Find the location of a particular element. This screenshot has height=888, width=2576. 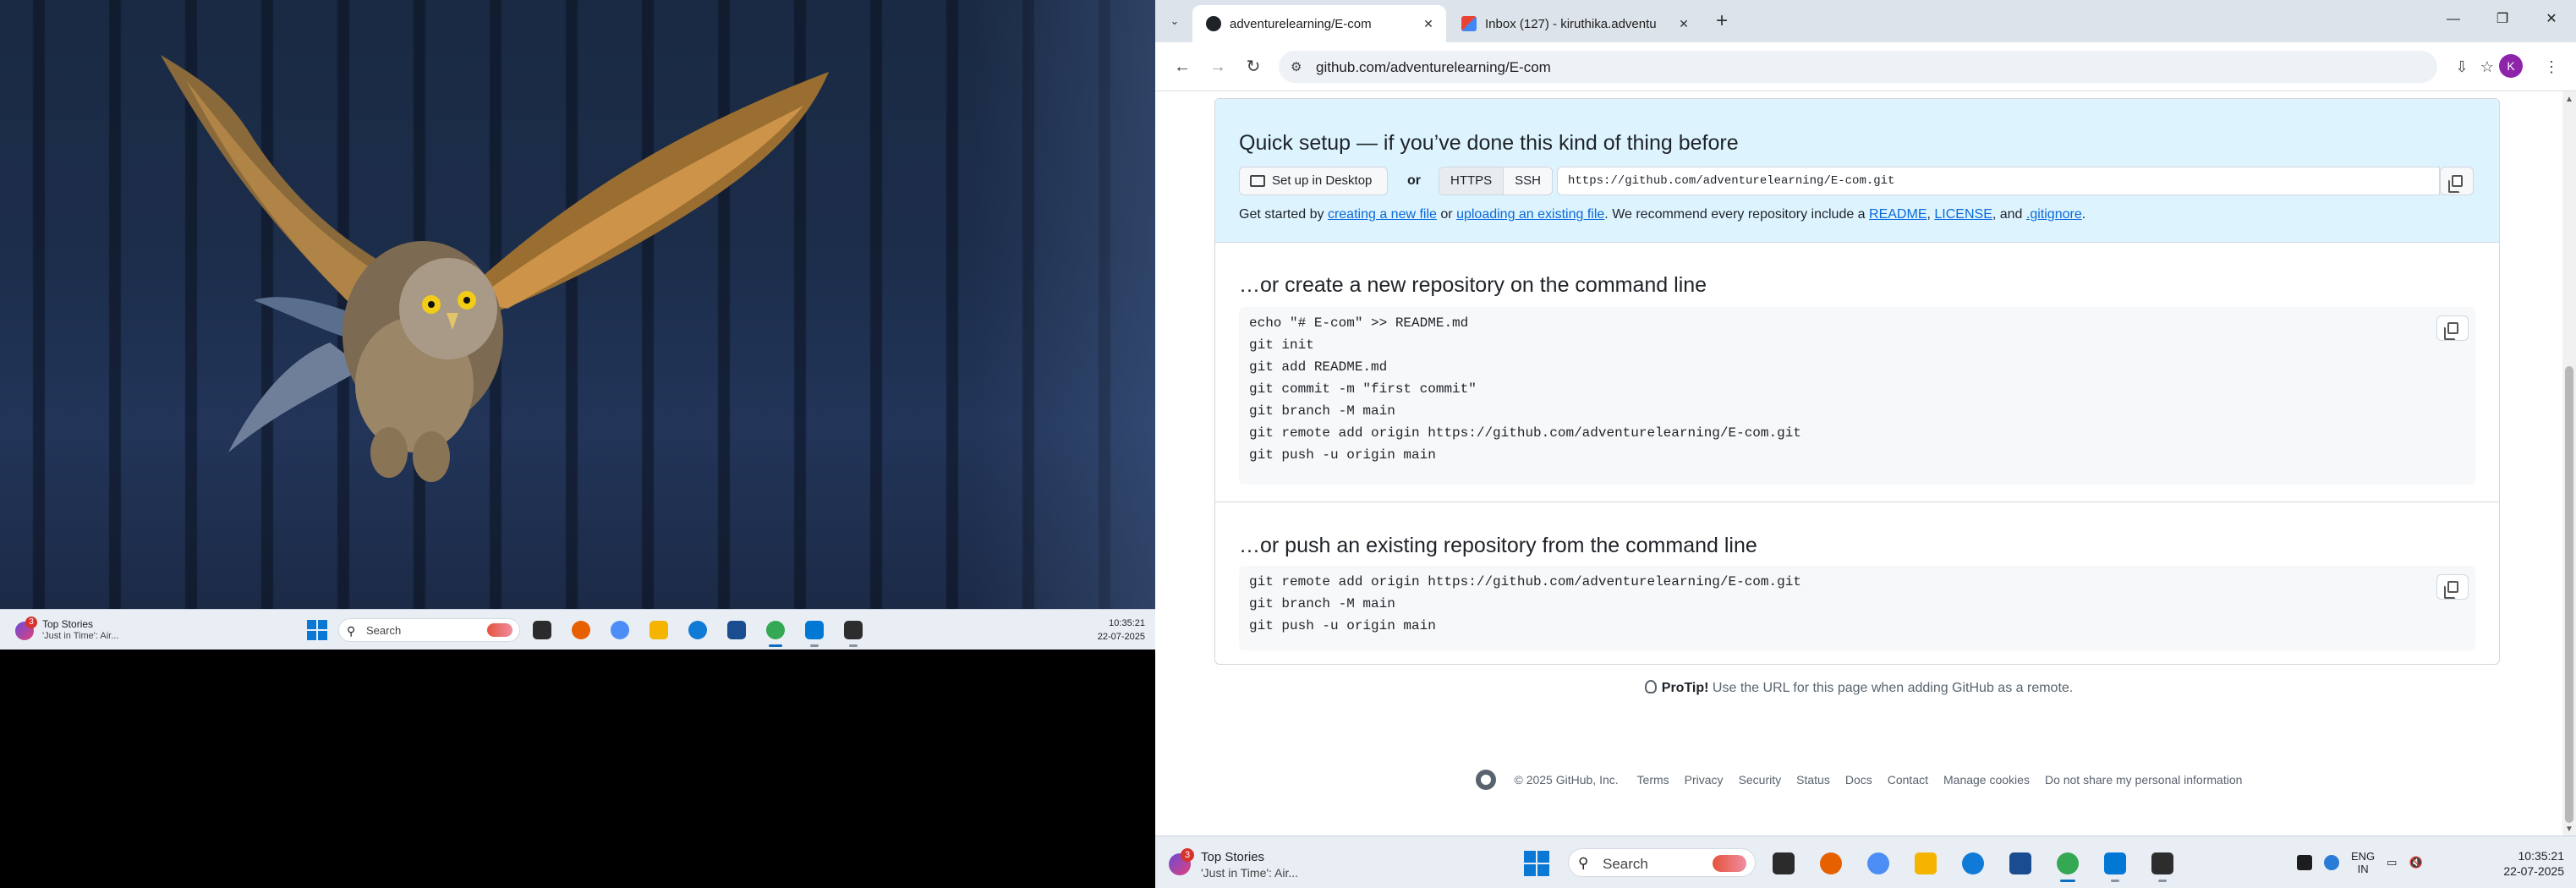

taskbar-apps is located at coordinates (698, 632).